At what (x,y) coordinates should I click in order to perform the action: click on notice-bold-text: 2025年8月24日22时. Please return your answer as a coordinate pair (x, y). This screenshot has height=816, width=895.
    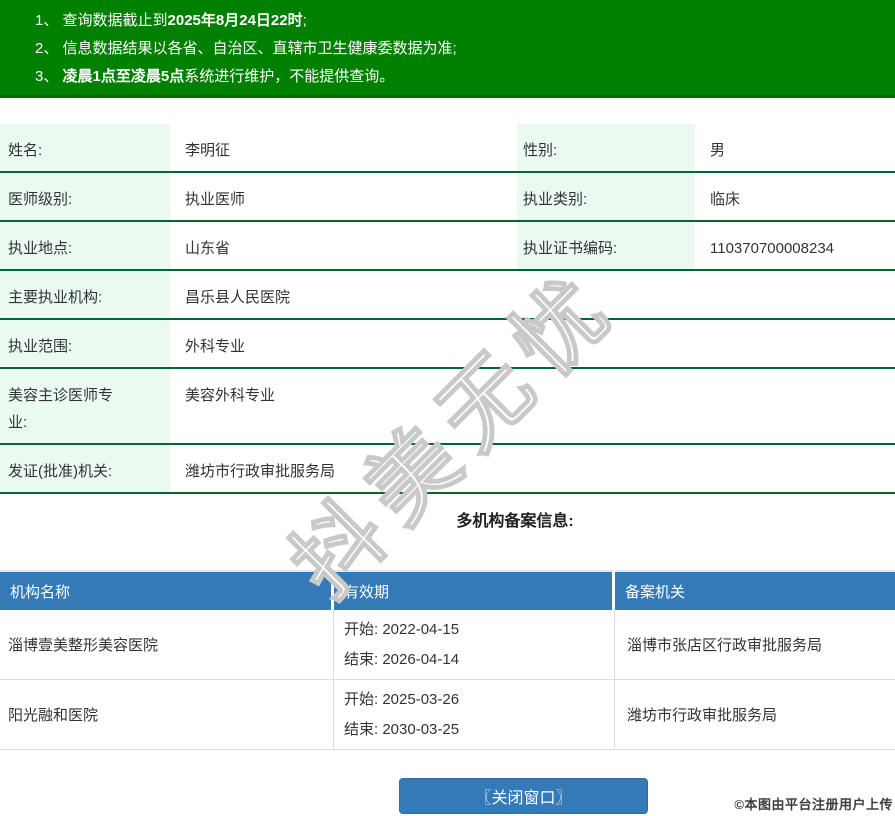
    Looking at the image, I should click on (235, 20).